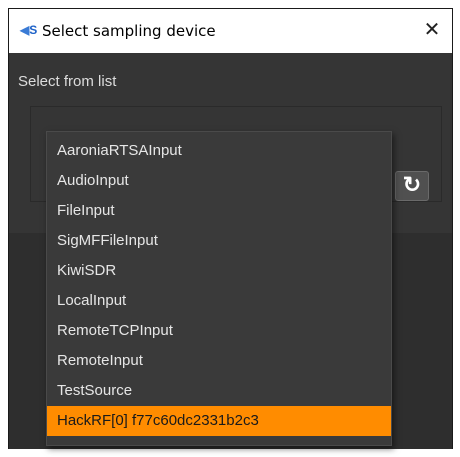  What do you see at coordinates (219, 241) in the screenshot?
I see `dropdown-option: SigMFFileInput` at bounding box center [219, 241].